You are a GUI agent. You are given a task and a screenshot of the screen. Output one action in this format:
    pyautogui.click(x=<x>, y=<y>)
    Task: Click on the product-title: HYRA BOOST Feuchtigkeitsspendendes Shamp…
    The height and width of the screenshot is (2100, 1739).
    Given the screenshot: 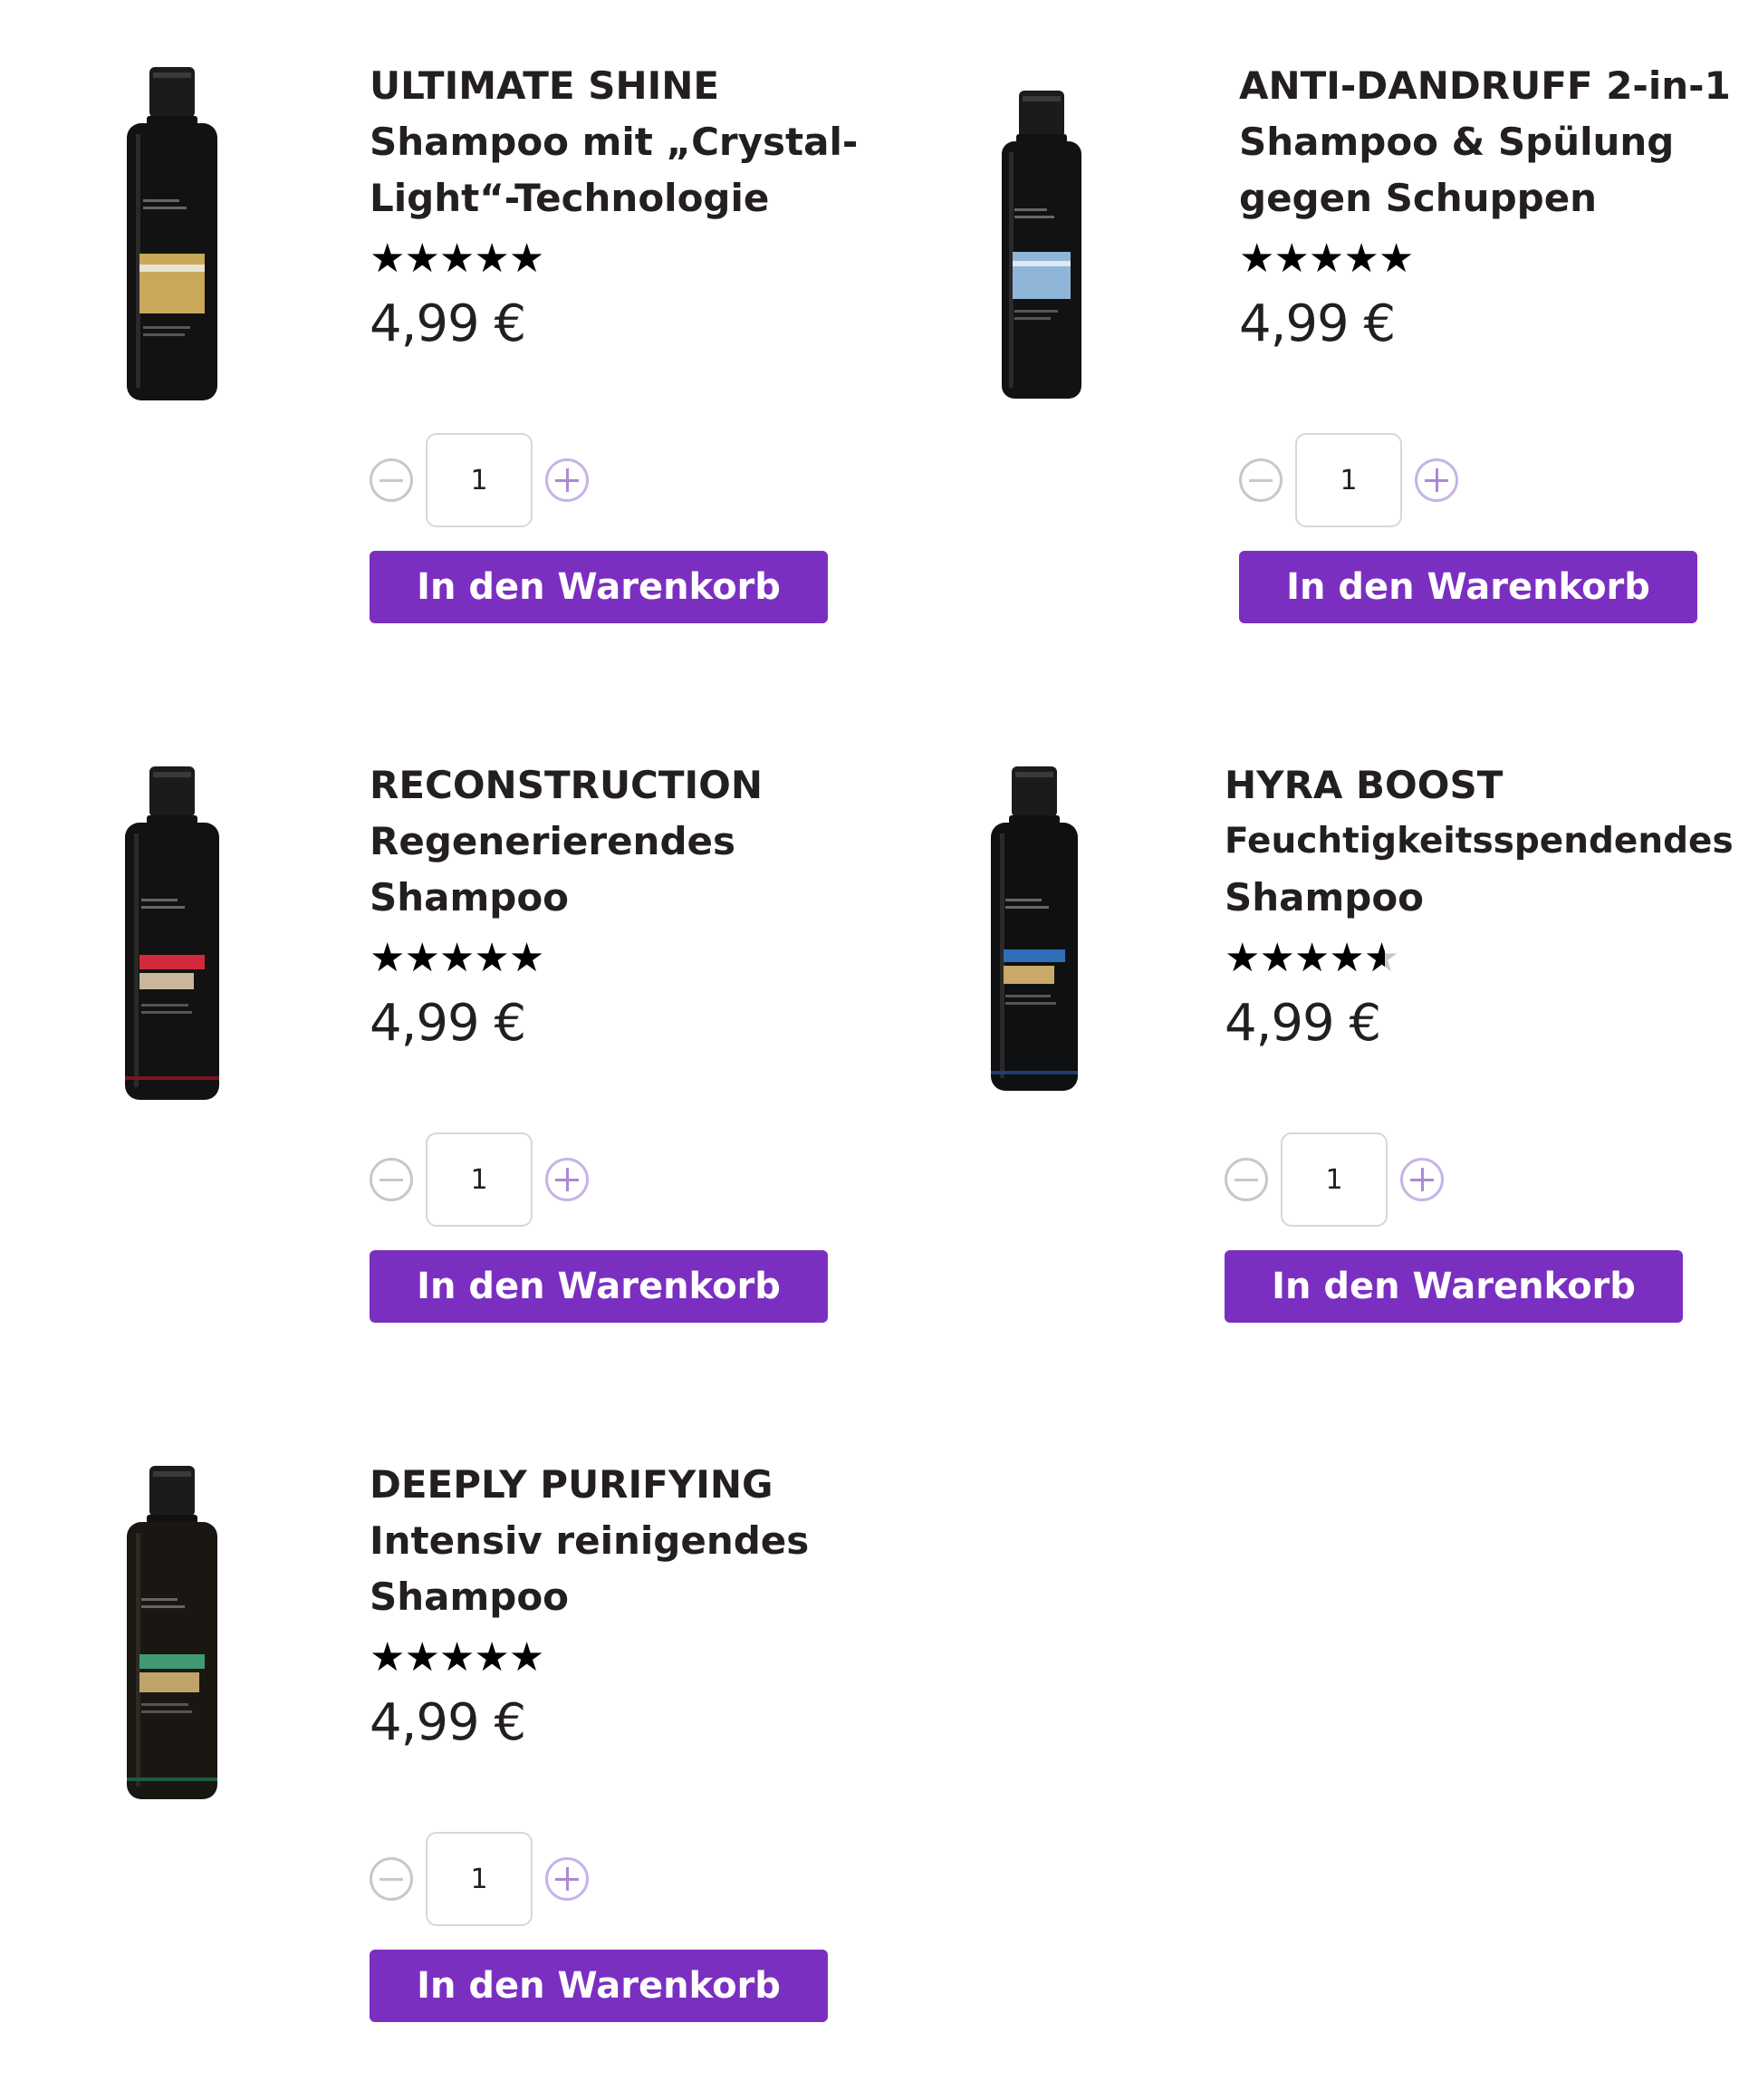 What is the action you would take?
    pyautogui.click(x=1482, y=841)
    